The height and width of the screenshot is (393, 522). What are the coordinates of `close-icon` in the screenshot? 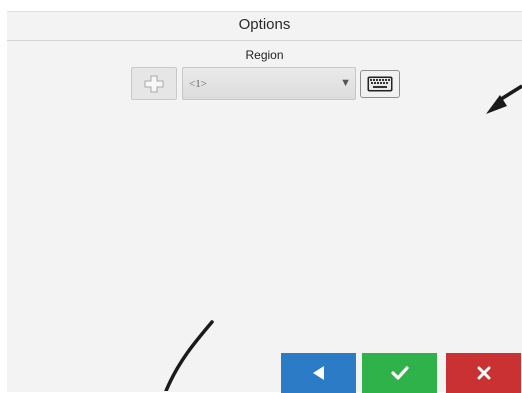 It's located at (483, 373).